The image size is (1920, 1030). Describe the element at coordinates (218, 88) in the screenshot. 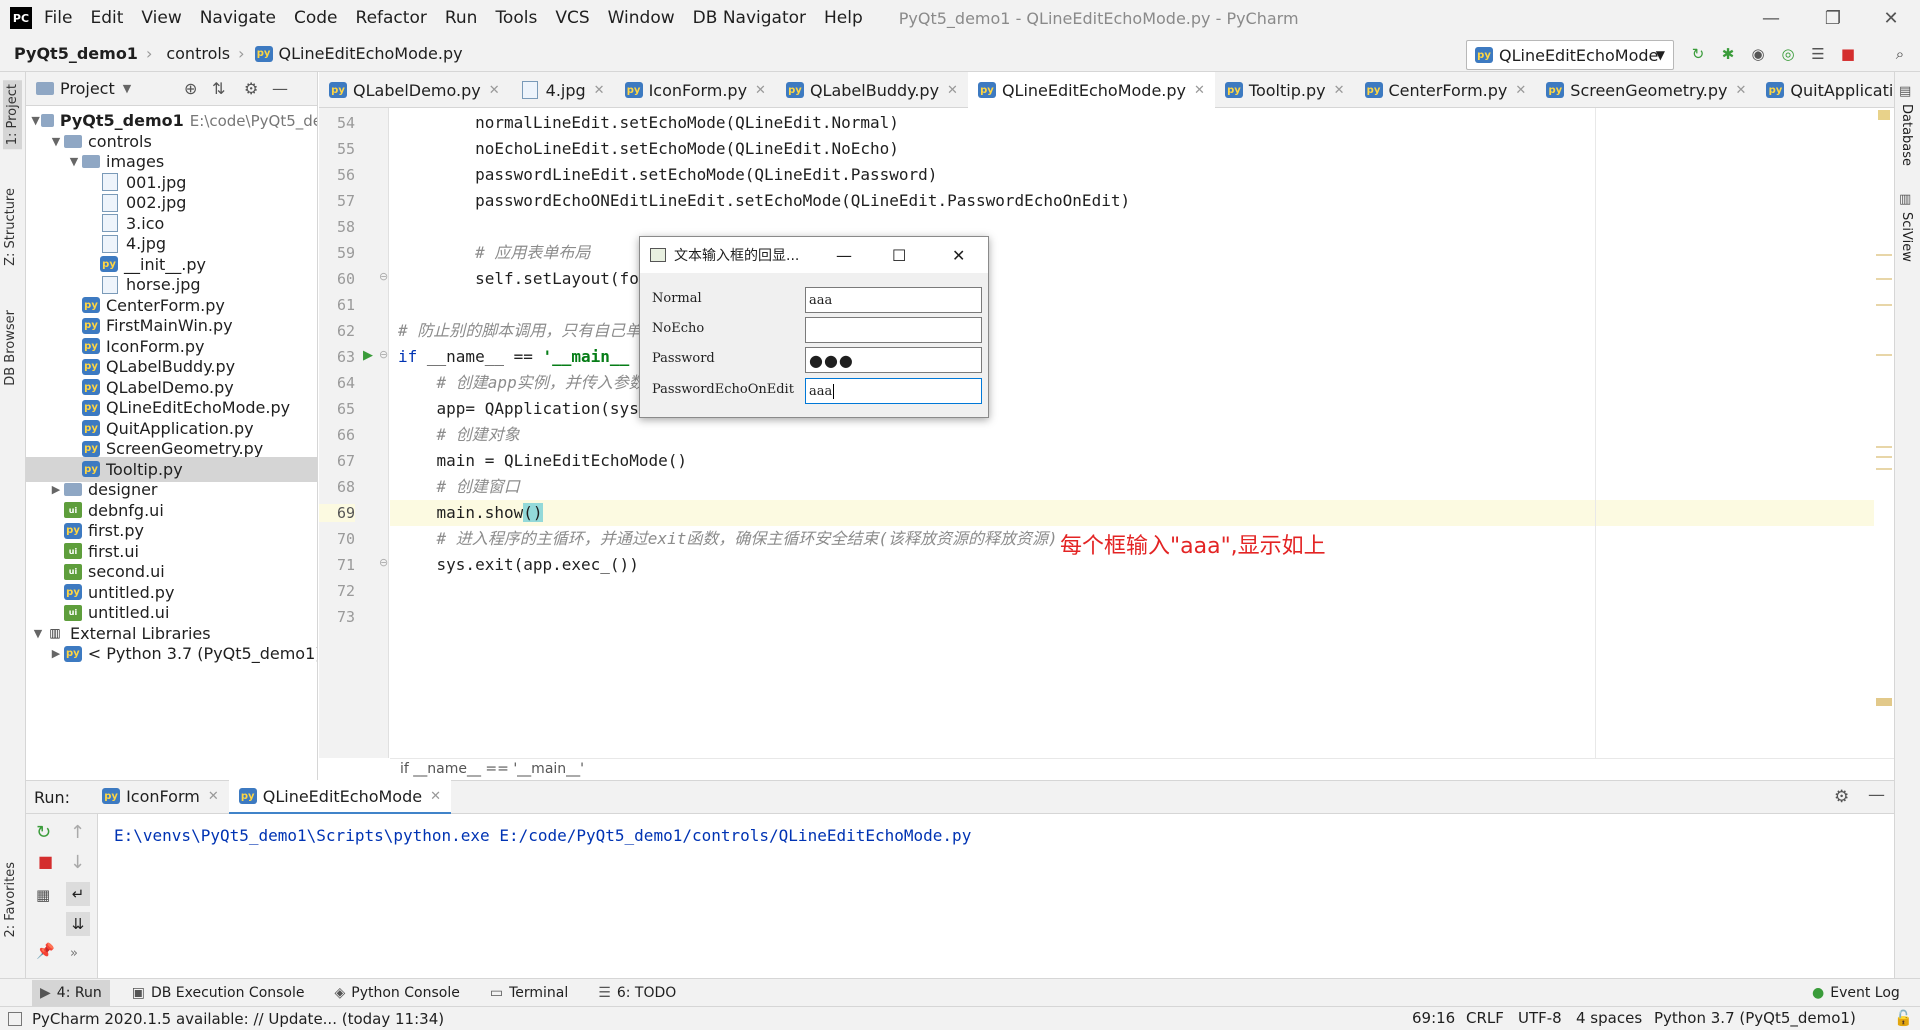

I see `collapse-all-icon: ⇅` at that location.